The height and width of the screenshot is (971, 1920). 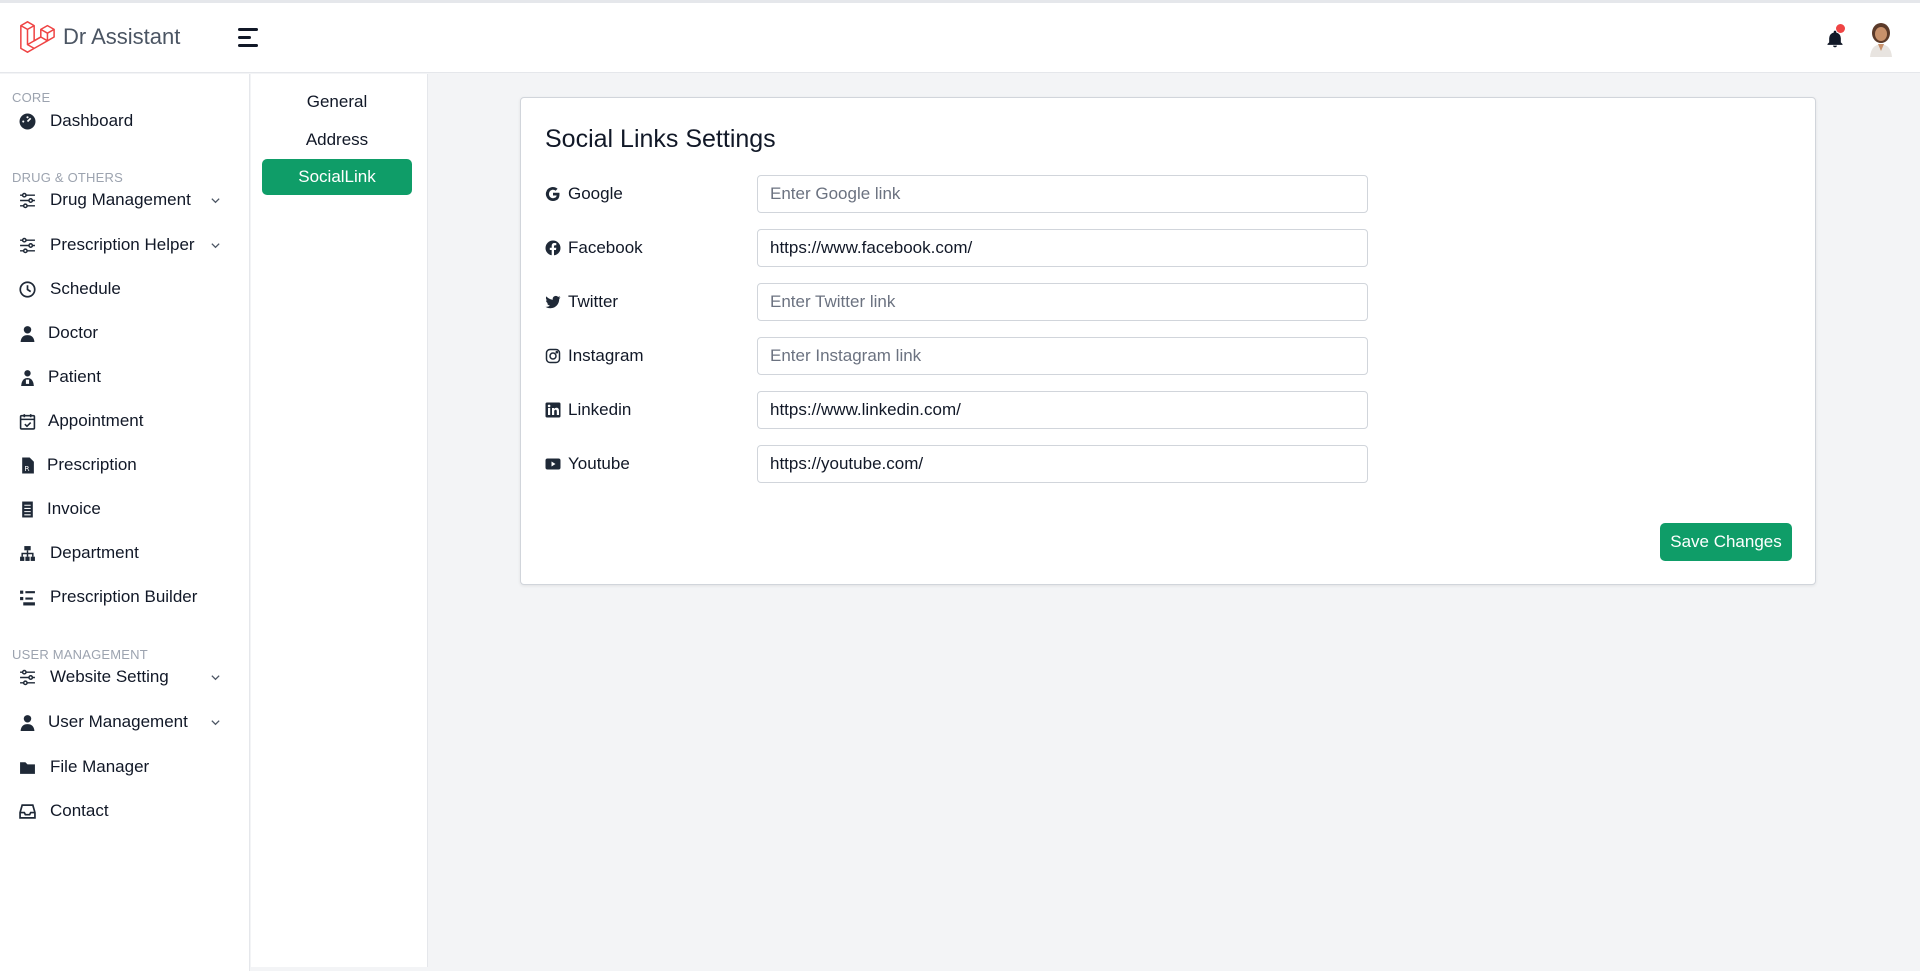 I want to click on receipt-icon, so click(x=27, y=509).